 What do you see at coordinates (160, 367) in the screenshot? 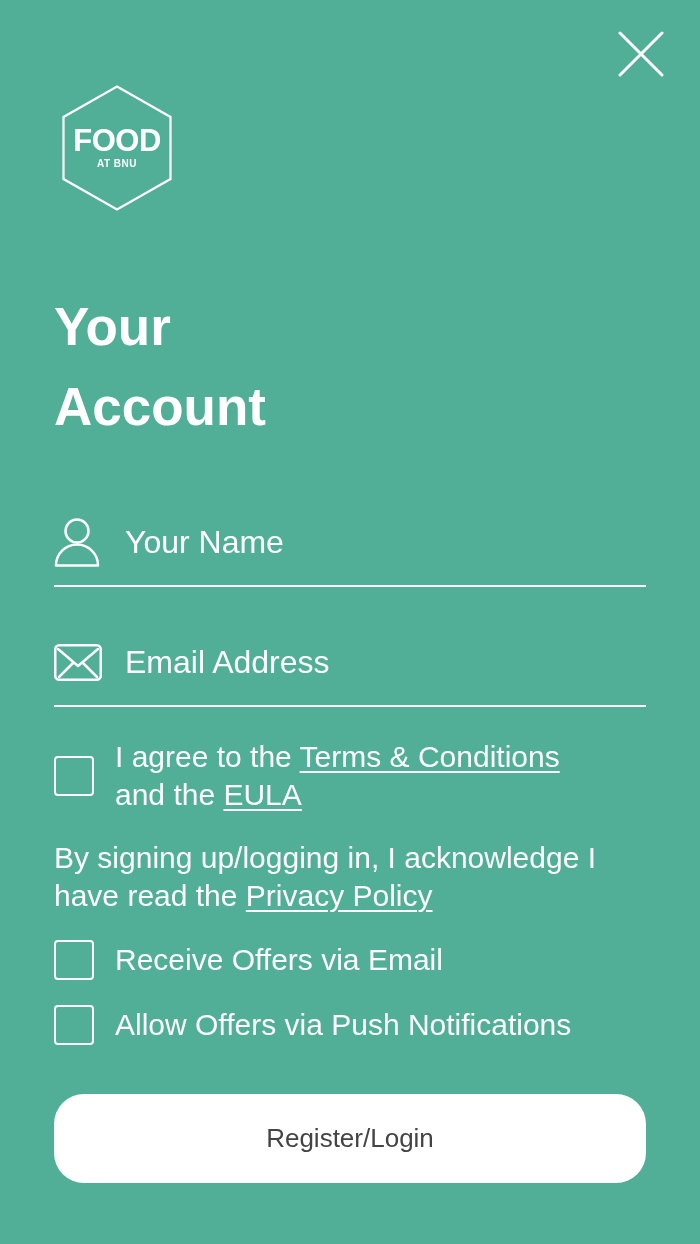
I see `page-title: Your Account` at bounding box center [160, 367].